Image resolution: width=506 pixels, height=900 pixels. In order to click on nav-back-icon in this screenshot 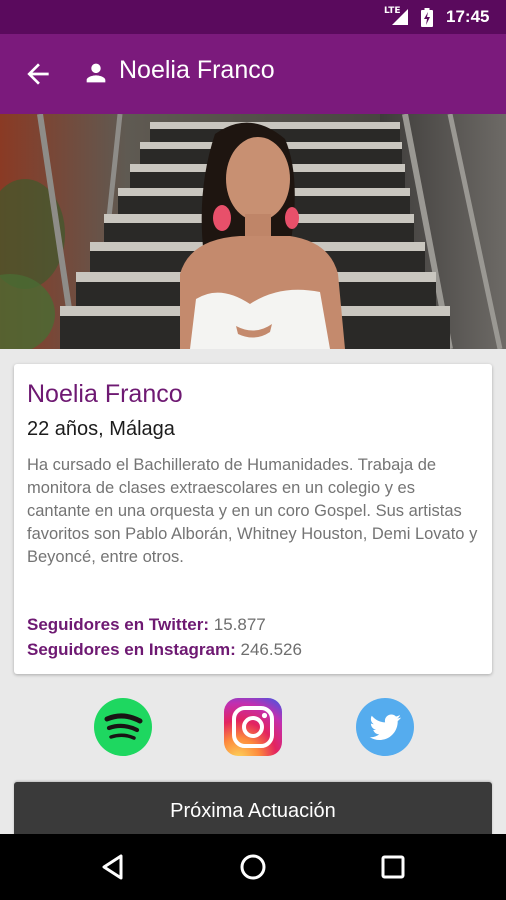, I will do `click(114, 867)`.